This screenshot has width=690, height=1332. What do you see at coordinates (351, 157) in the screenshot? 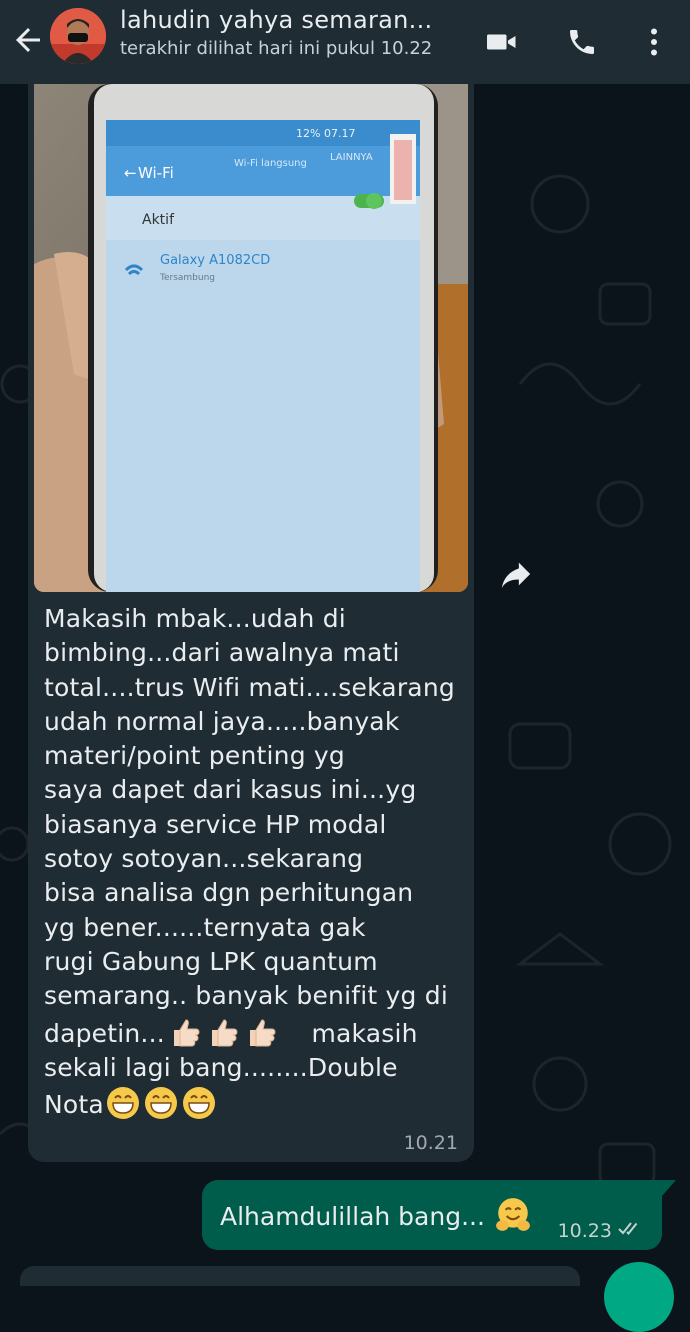
I see `photo-tab-more: LAINNYA` at bounding box center [351, 157].